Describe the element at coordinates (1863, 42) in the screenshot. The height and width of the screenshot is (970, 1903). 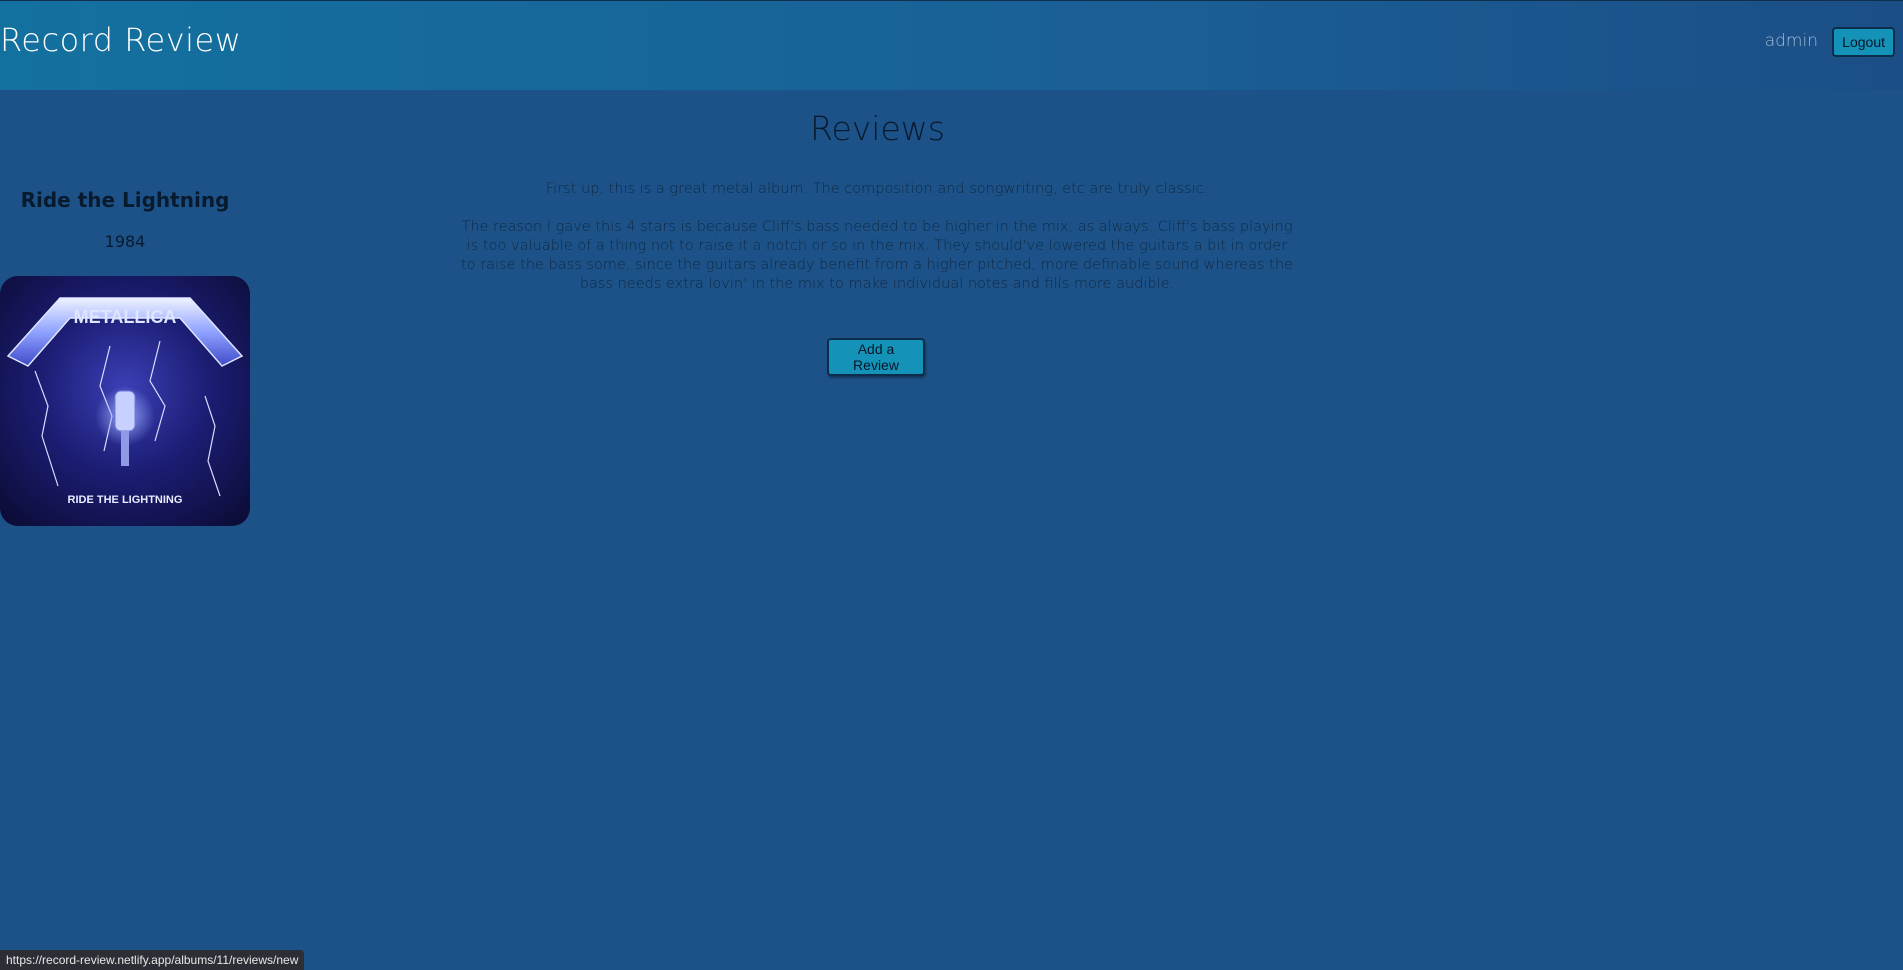
I see `logout-button: Logout` at that location.